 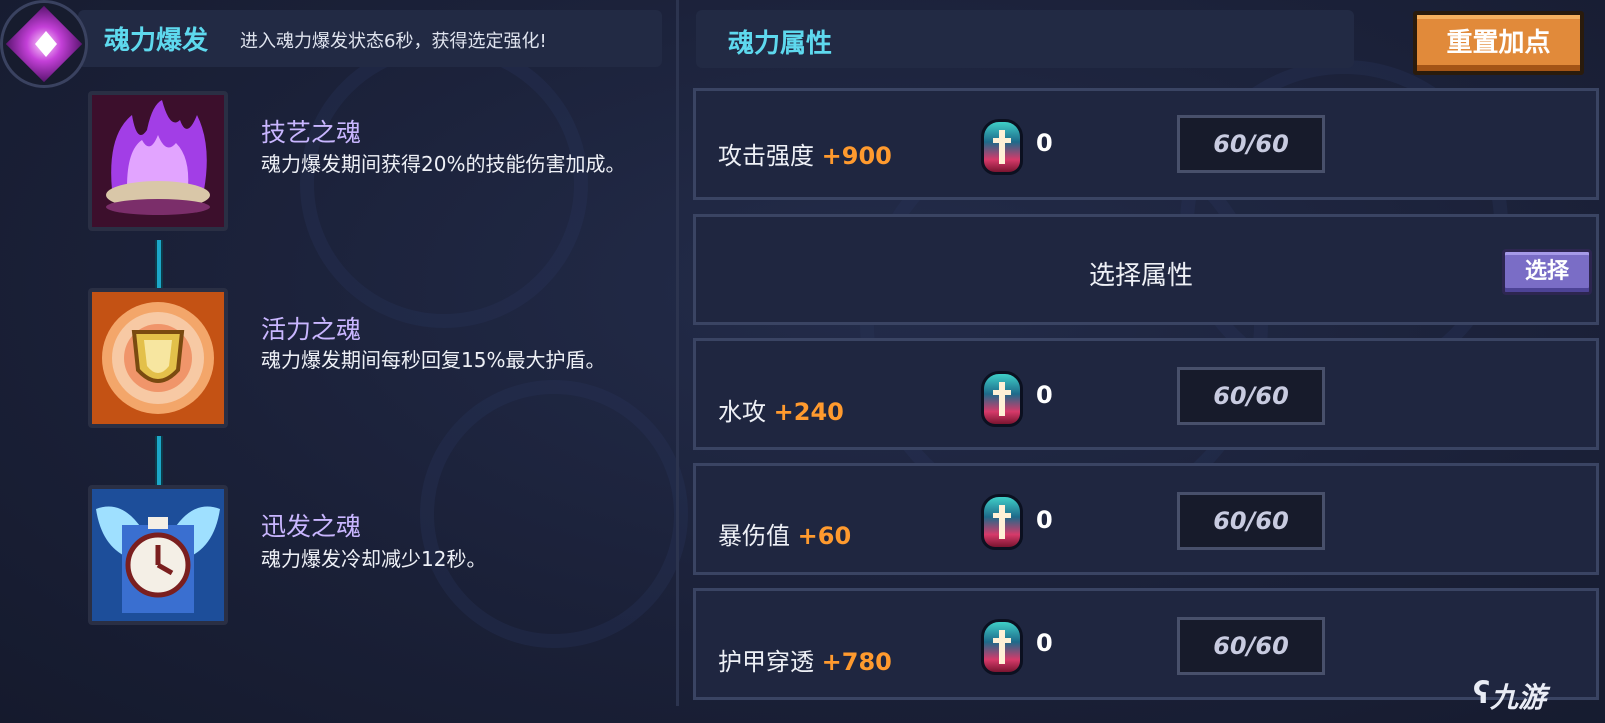 What do you see at coordinates (374, 559) in the screenshot?
I see `skill-description: 魂力爆发冷却减少12秒。` at bounding box center [374, 559].